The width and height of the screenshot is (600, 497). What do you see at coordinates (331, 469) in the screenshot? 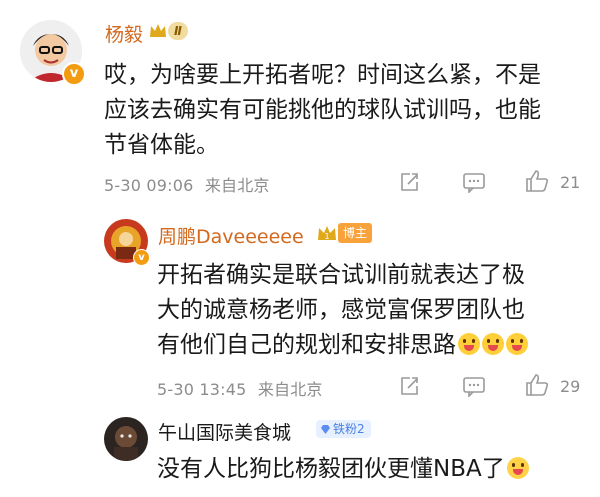
I see `reply-line: 没有人比狗比杨毅团伙更懂NBA了` at bounding box center [331, 469].